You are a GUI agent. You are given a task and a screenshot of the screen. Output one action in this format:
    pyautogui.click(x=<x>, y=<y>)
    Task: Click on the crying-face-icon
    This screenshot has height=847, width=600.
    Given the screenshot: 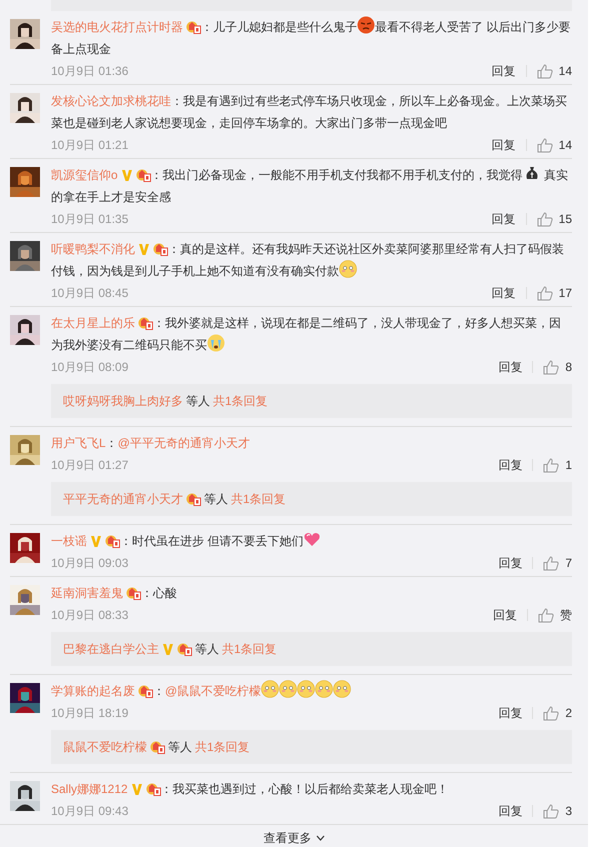 What is the action you would take?
    pyautogui.click(x=216, y=343)
    